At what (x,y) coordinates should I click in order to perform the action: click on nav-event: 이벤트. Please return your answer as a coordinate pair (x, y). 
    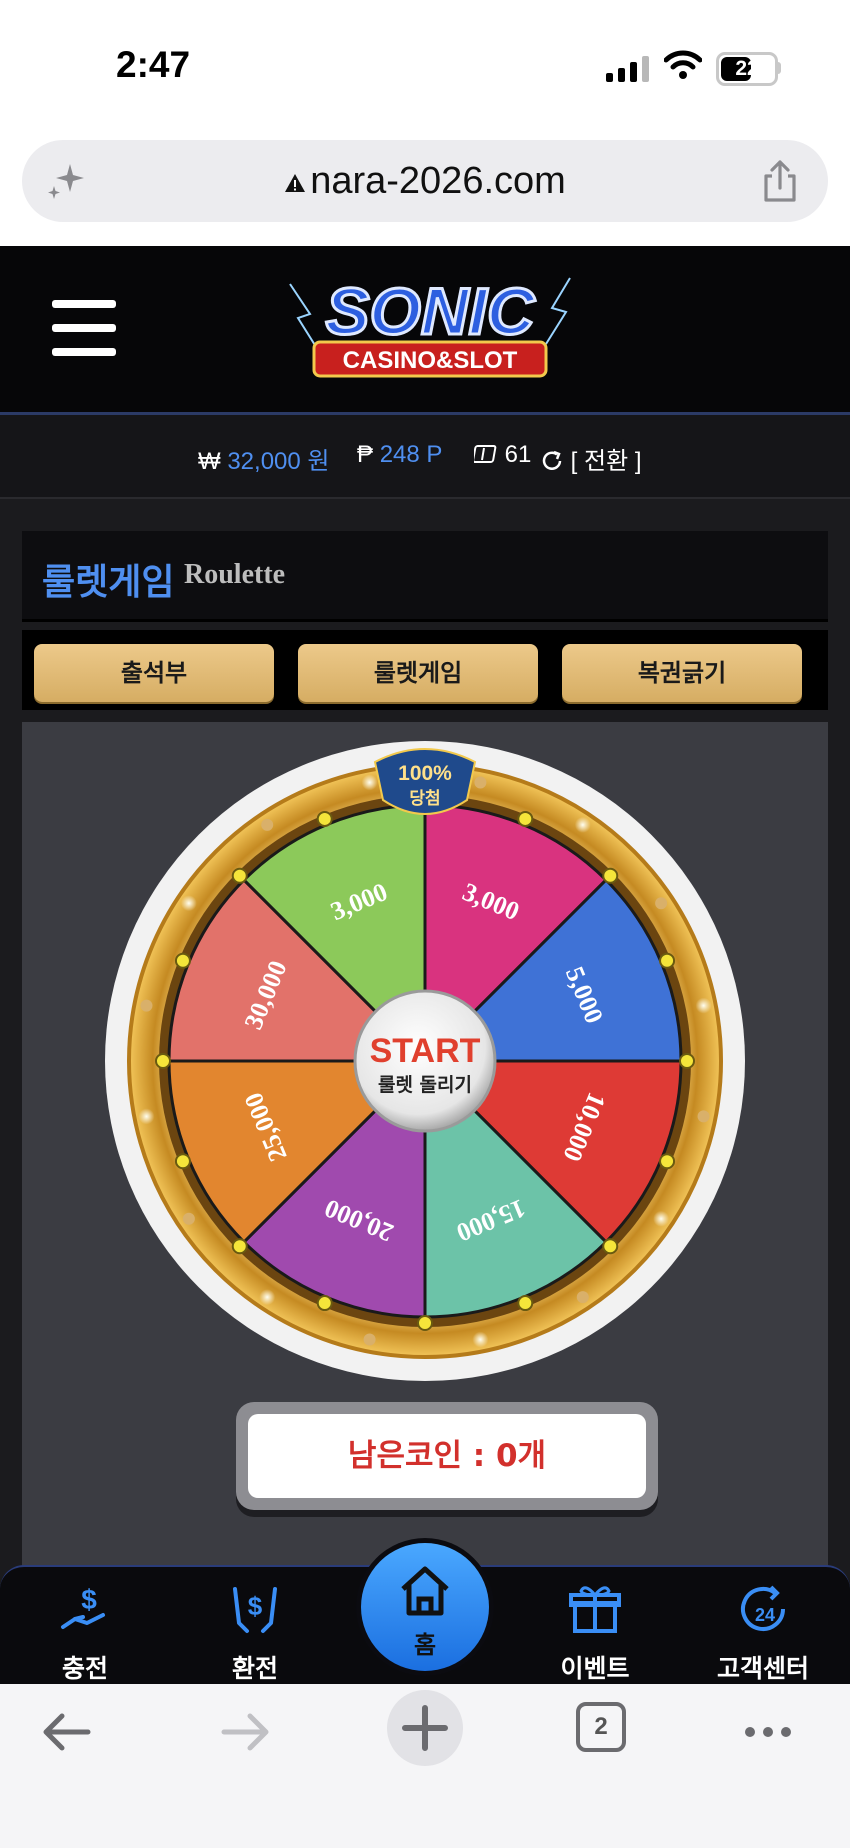
    Looking at the image, I should click on (595, 1626).